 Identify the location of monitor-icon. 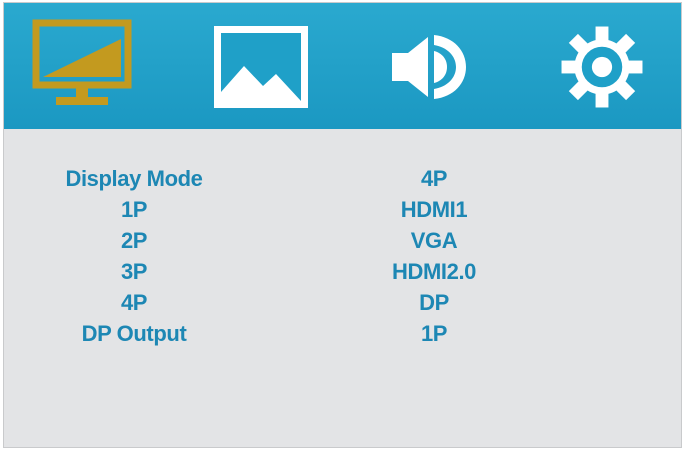
(82, 62).